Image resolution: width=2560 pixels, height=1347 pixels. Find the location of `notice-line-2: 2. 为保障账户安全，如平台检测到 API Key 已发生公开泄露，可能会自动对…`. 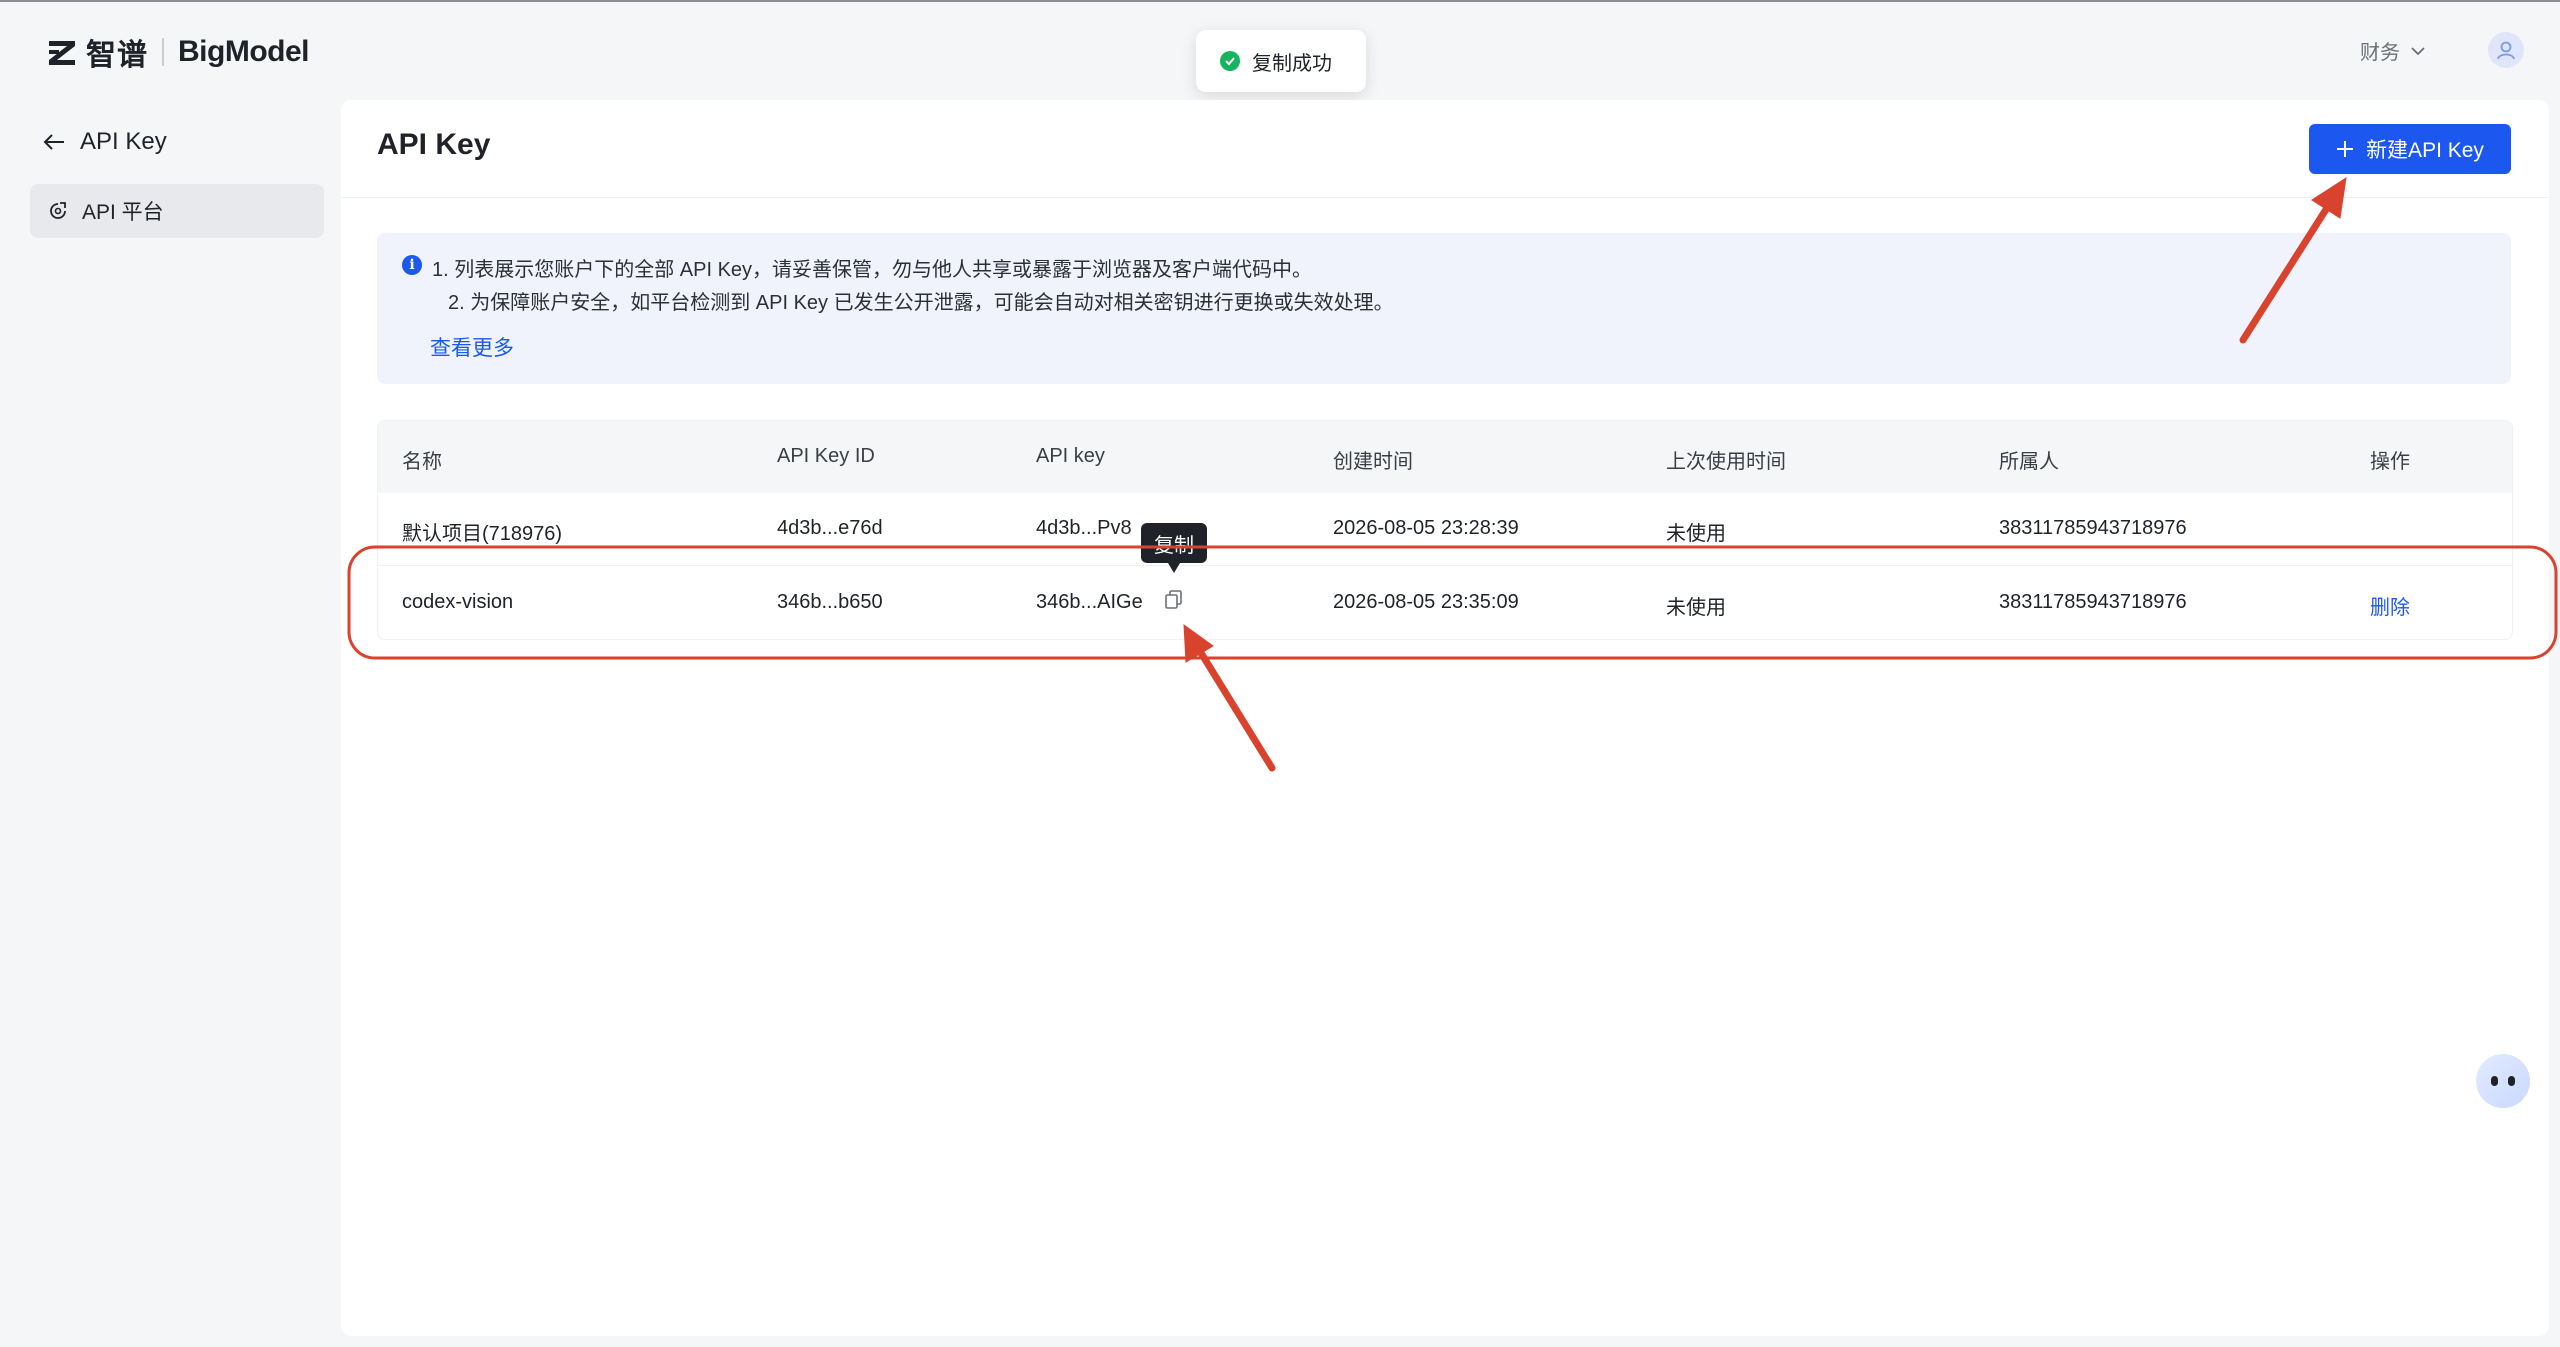

notice-line-2: 2. 为保障账户安全，如平台检测到 API Key 已发生公开泄露，可能会自动对… is located at coordinates (921, 303).